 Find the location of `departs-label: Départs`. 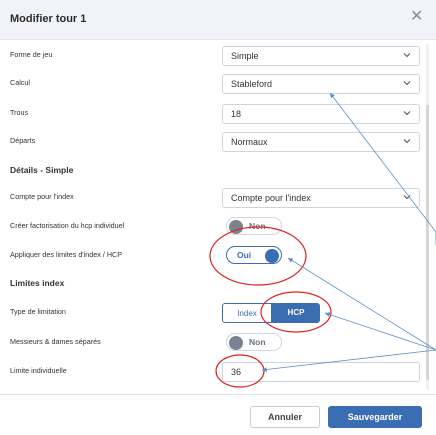

departs-label: Départs is located at coordinates (23, 140).